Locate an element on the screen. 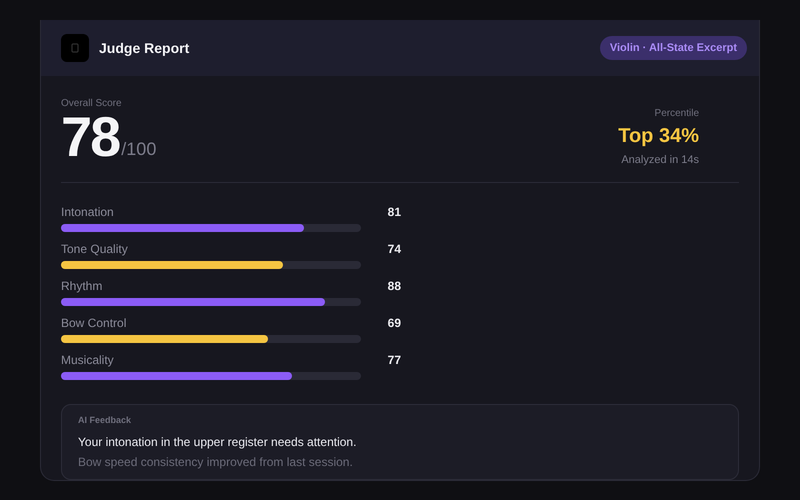 Image resolution: width=800 pixels, height=500 pixels. overall-score: 78 is located at coordinates (90, 137).